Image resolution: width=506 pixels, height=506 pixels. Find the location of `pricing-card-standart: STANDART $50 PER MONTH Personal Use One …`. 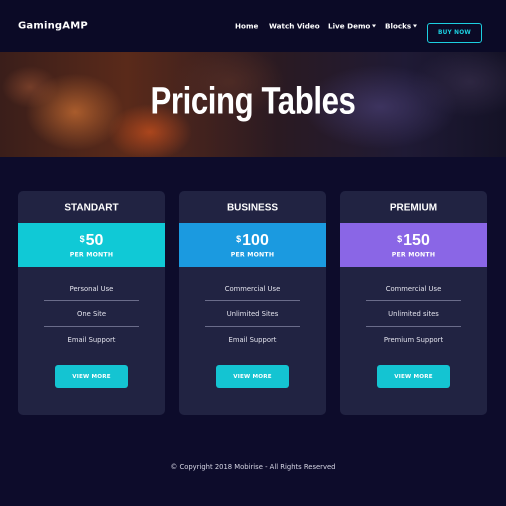

pricing-card-standart: STANDART $50 PER MONTH Personal Use One … is located at coordinates (91, 303).